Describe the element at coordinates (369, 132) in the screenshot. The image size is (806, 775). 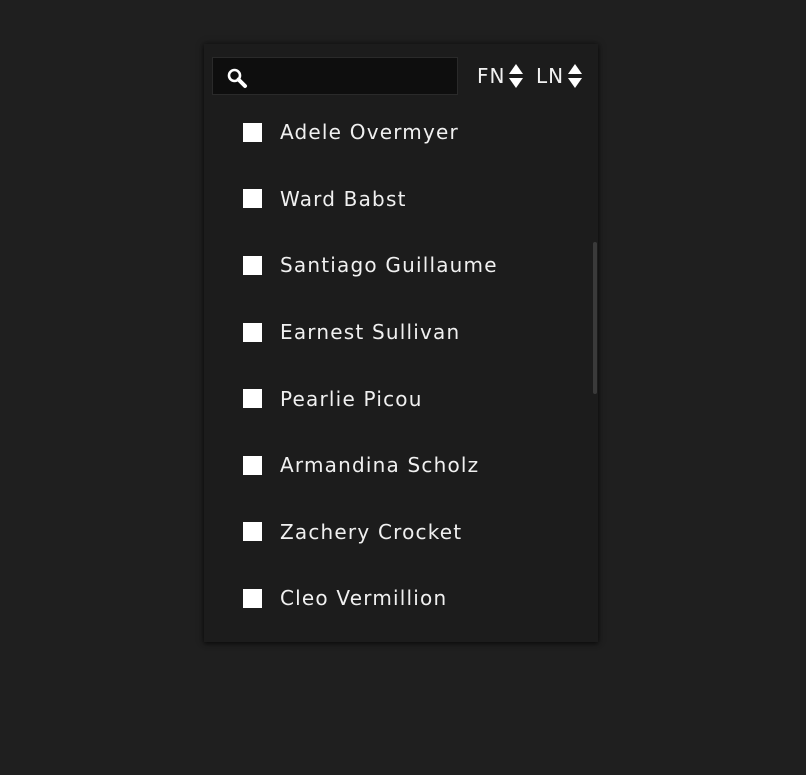
I see `list-item-label: Adele Overmyer` at that location.